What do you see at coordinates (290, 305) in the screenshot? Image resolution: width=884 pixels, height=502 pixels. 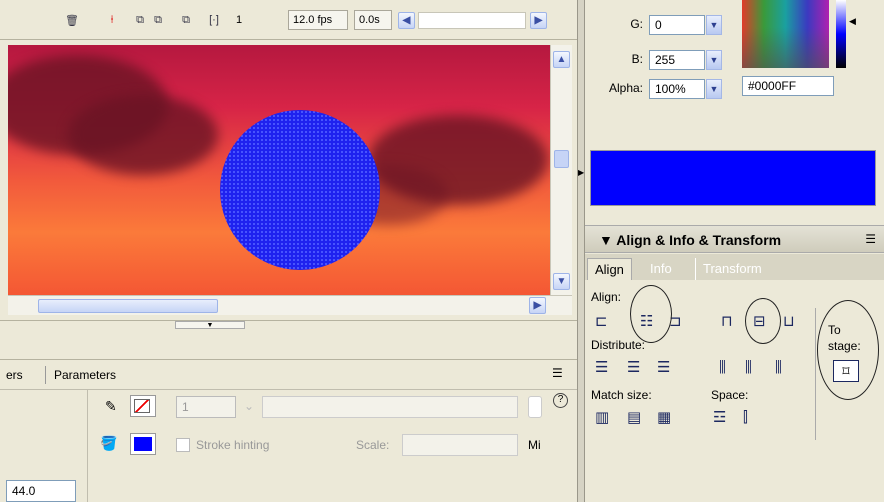 I see `stage-horizontal-scrollbar: ▶` at bounding box center [290, 305].